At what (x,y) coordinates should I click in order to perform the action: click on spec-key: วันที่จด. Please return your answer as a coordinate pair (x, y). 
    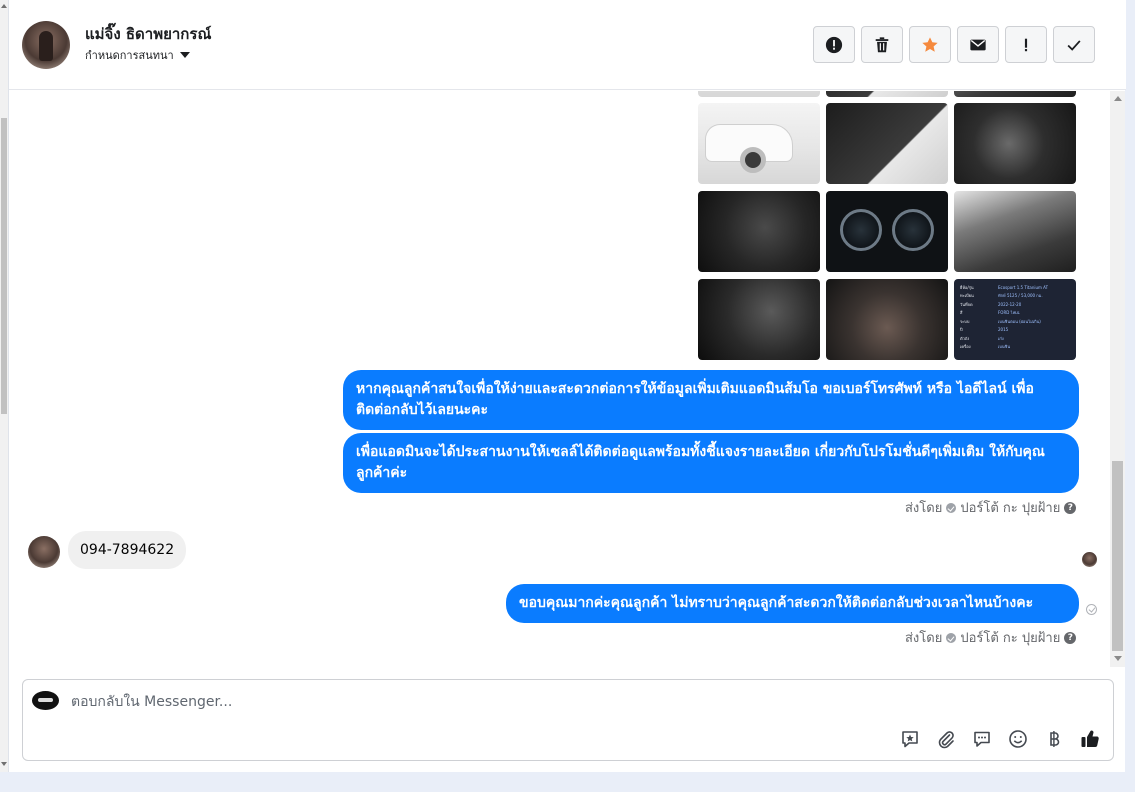
    Looking at the image, I should click on (966, 304).